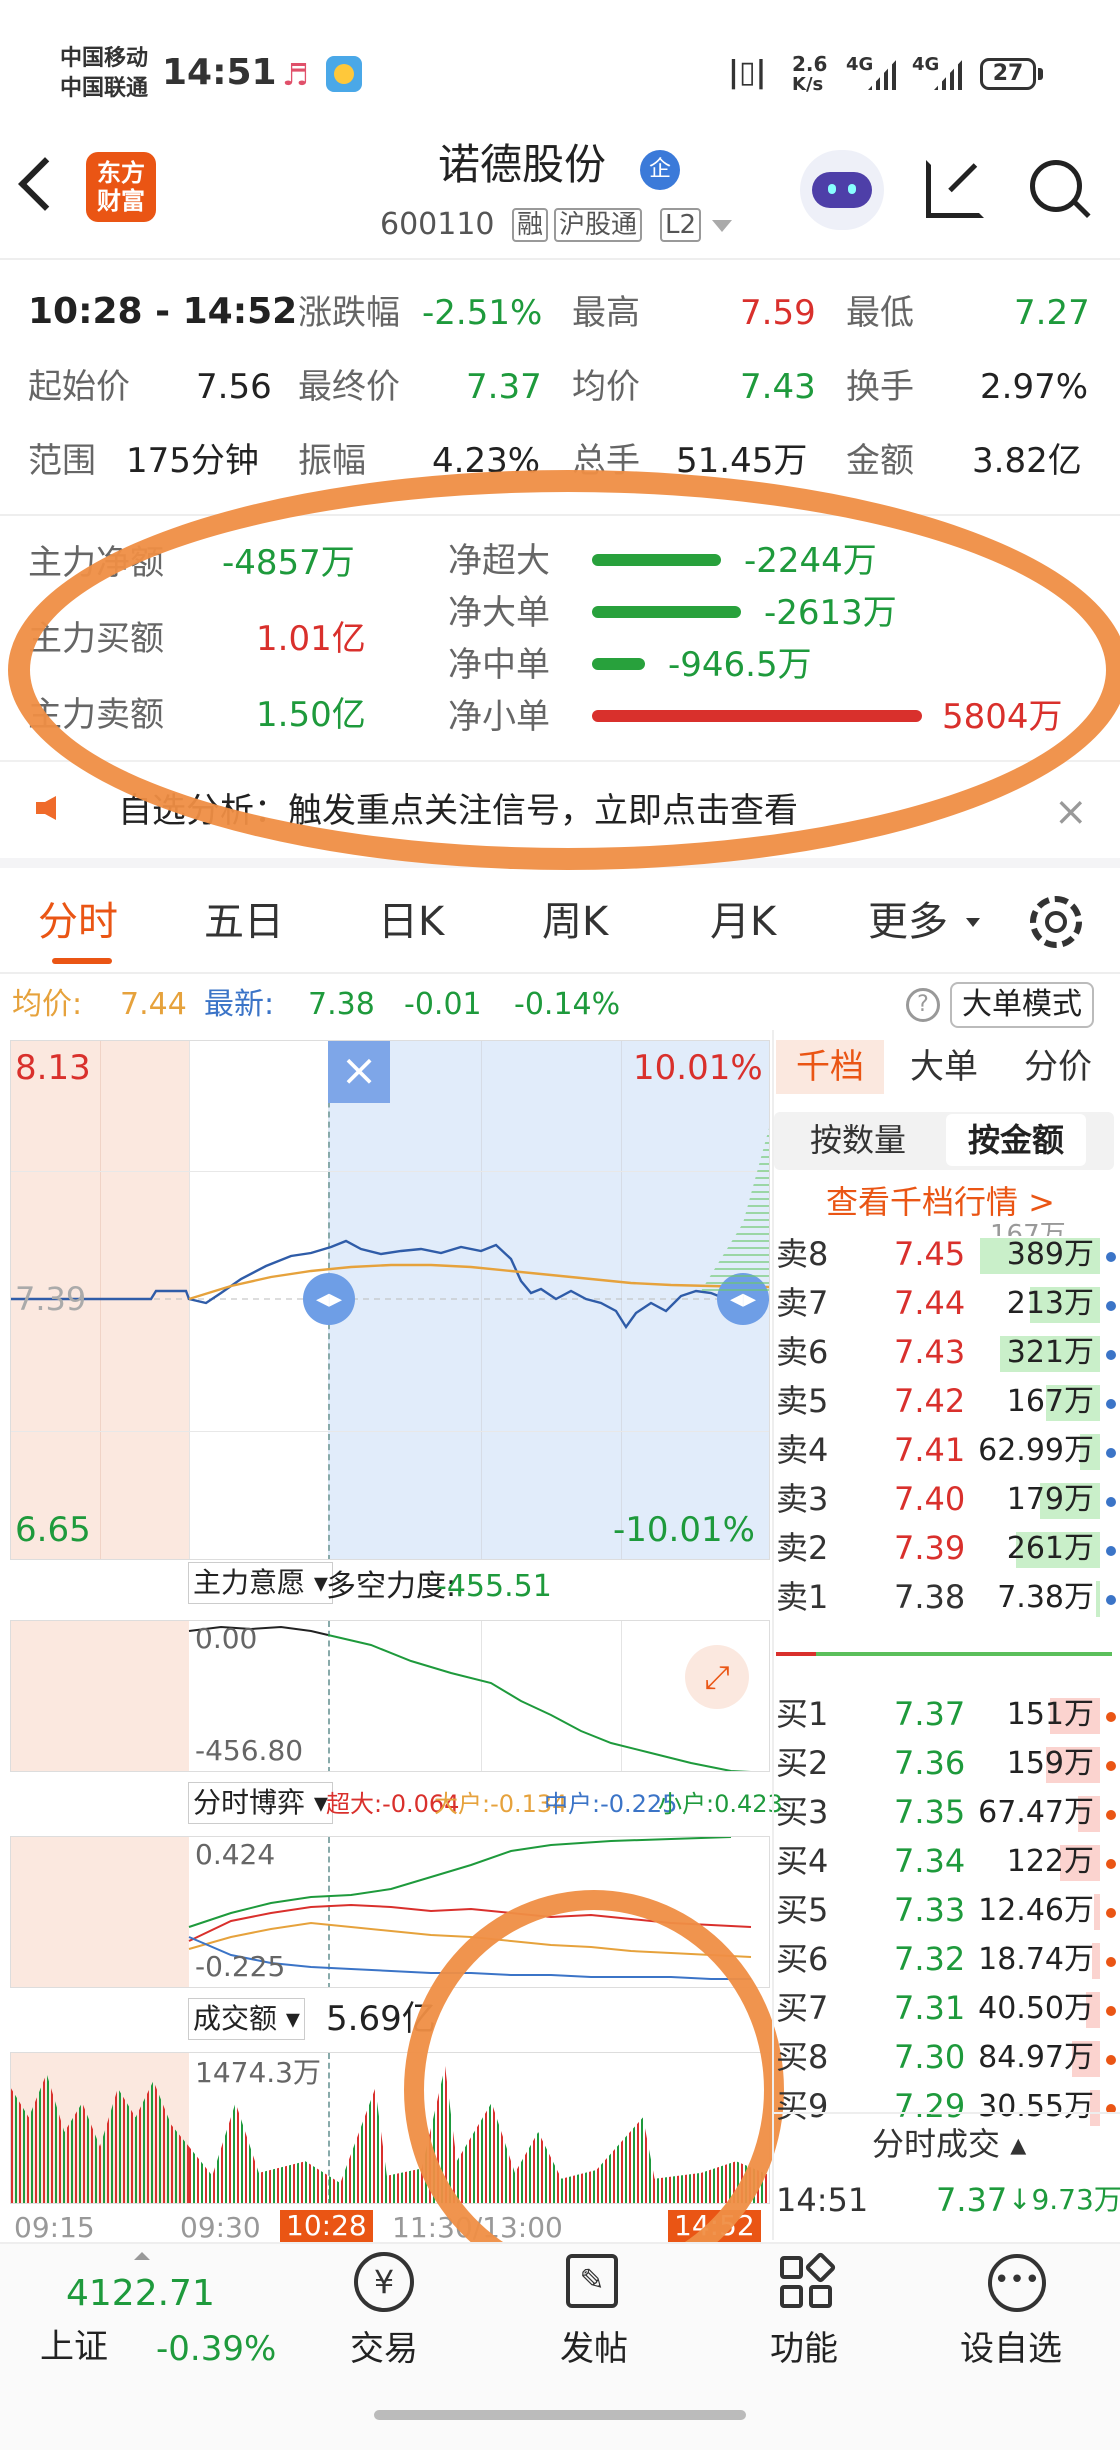  Describe the element at coordinates (530, 225) in the screenshot. I see `tag-margin: 融` at that location.